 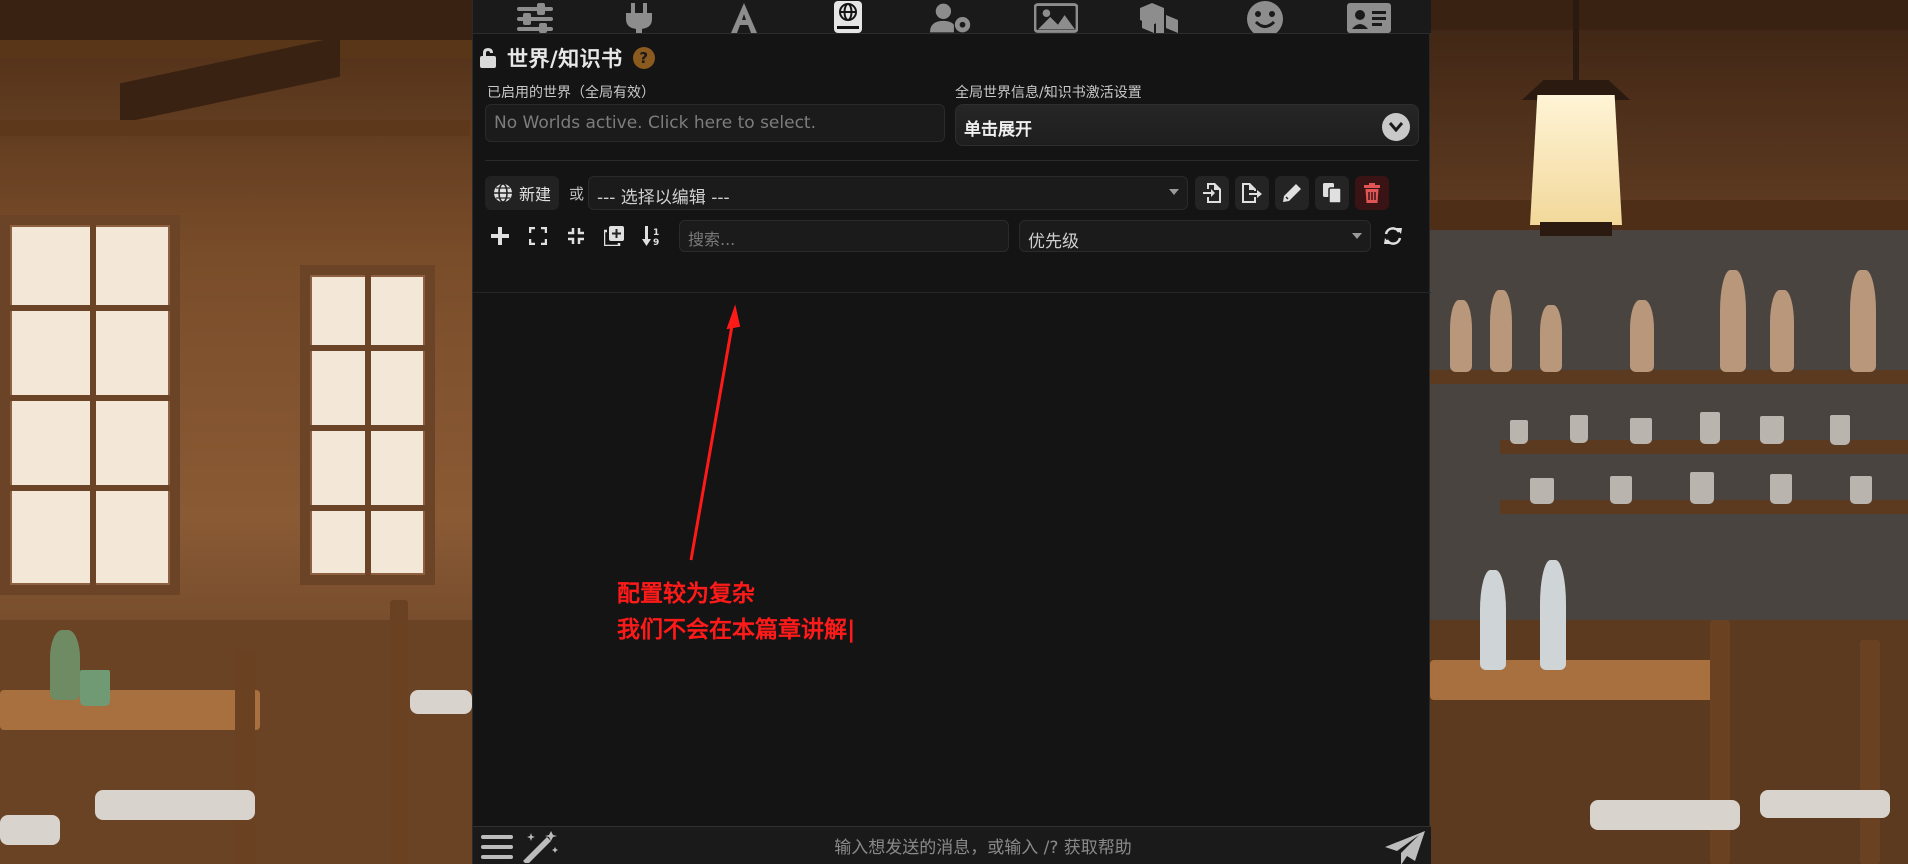 I want to click on magic-wand-icon, so click(x=541, y=847).